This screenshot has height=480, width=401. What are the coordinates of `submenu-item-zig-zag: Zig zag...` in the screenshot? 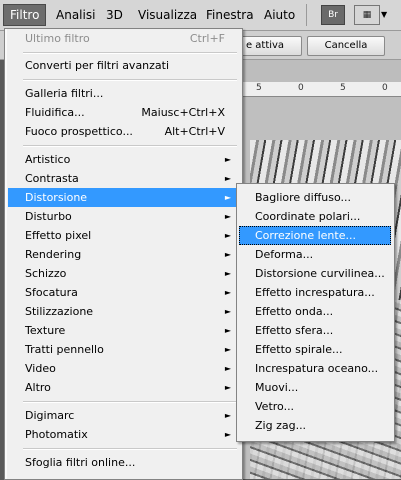 It's located at (315, 425).